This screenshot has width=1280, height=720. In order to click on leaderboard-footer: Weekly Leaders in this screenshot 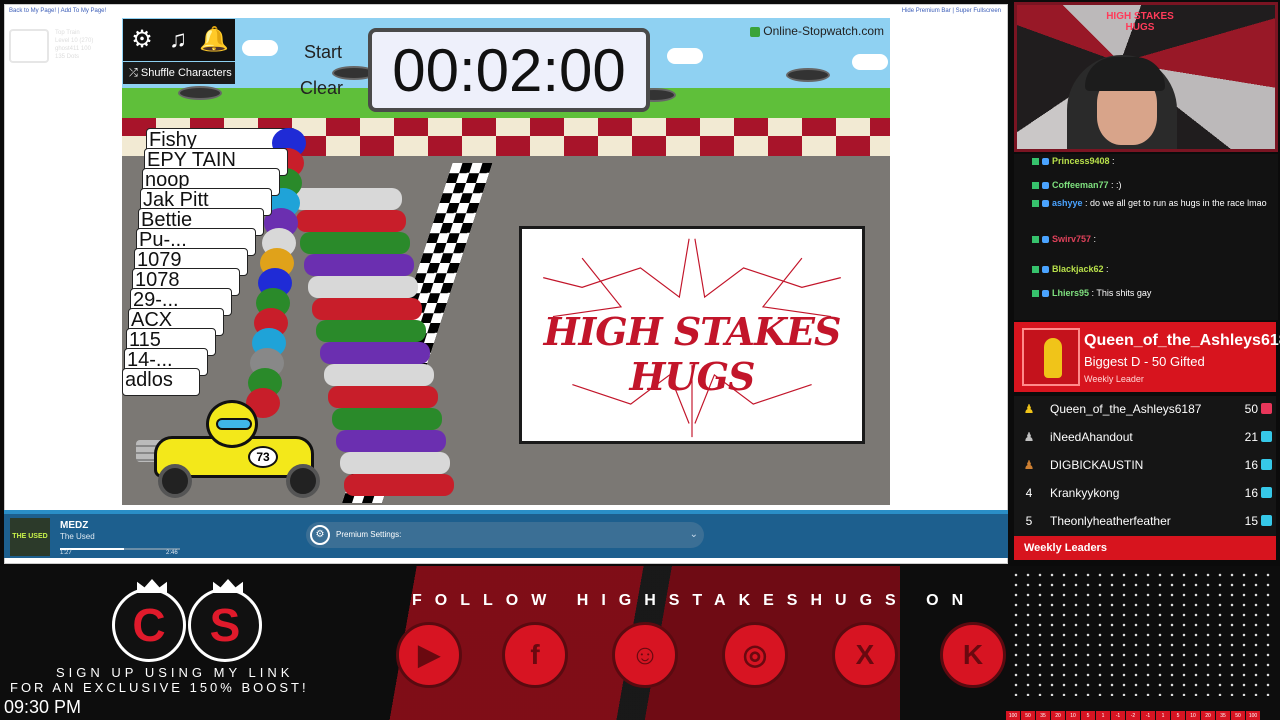, I will do `click(1145, 548)`.